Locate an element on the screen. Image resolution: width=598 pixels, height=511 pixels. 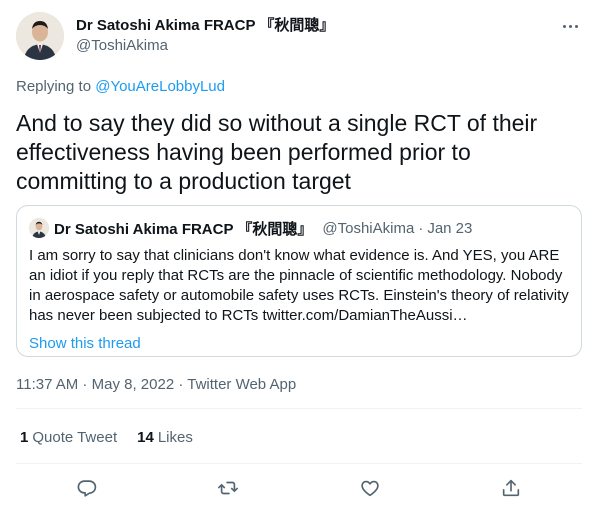
reply-button is located at coordinates (87, 488).